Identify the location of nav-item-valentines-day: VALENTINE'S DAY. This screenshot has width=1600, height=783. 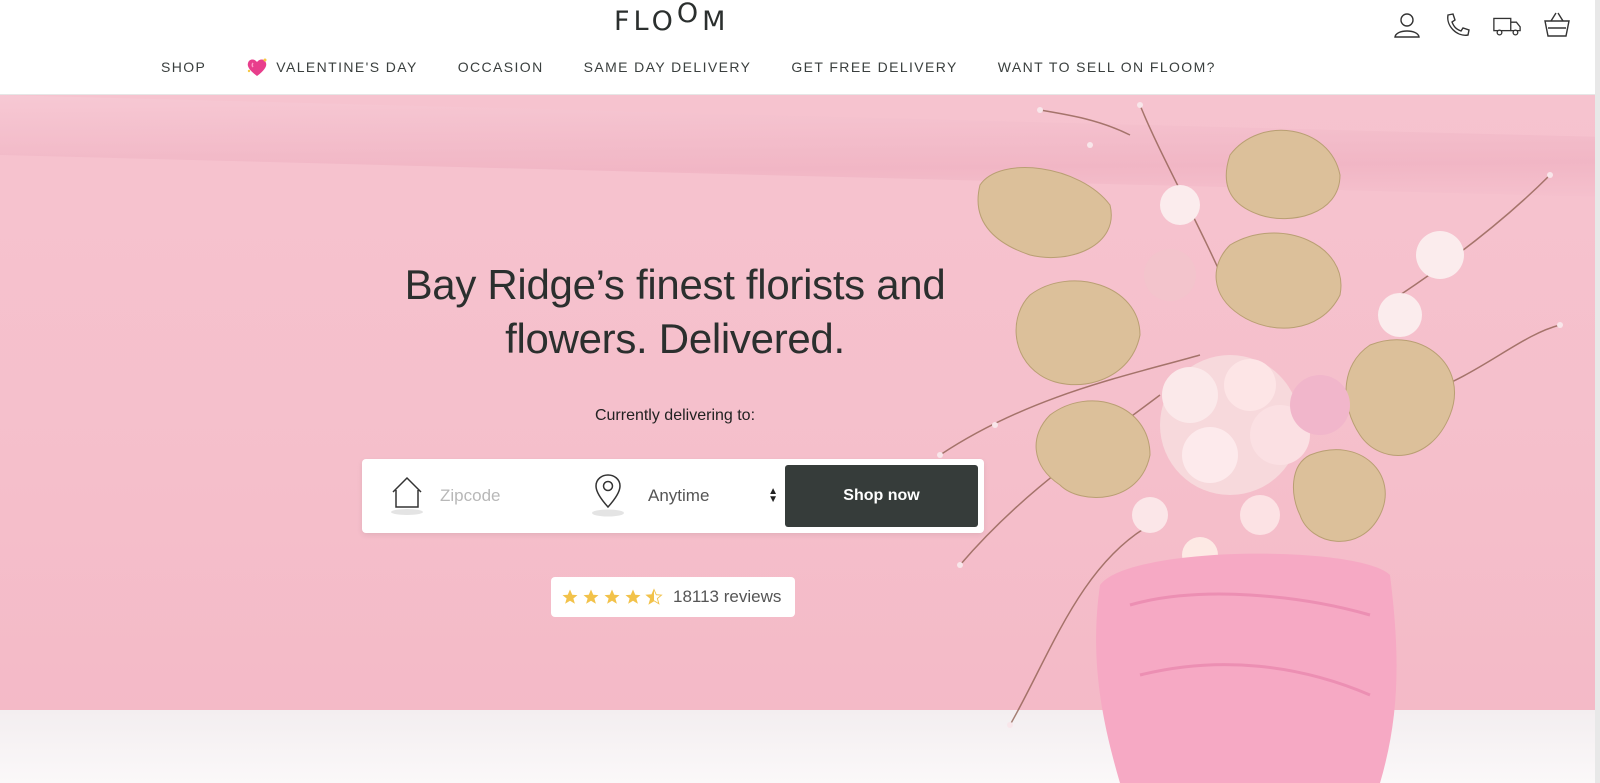
(331, 67).